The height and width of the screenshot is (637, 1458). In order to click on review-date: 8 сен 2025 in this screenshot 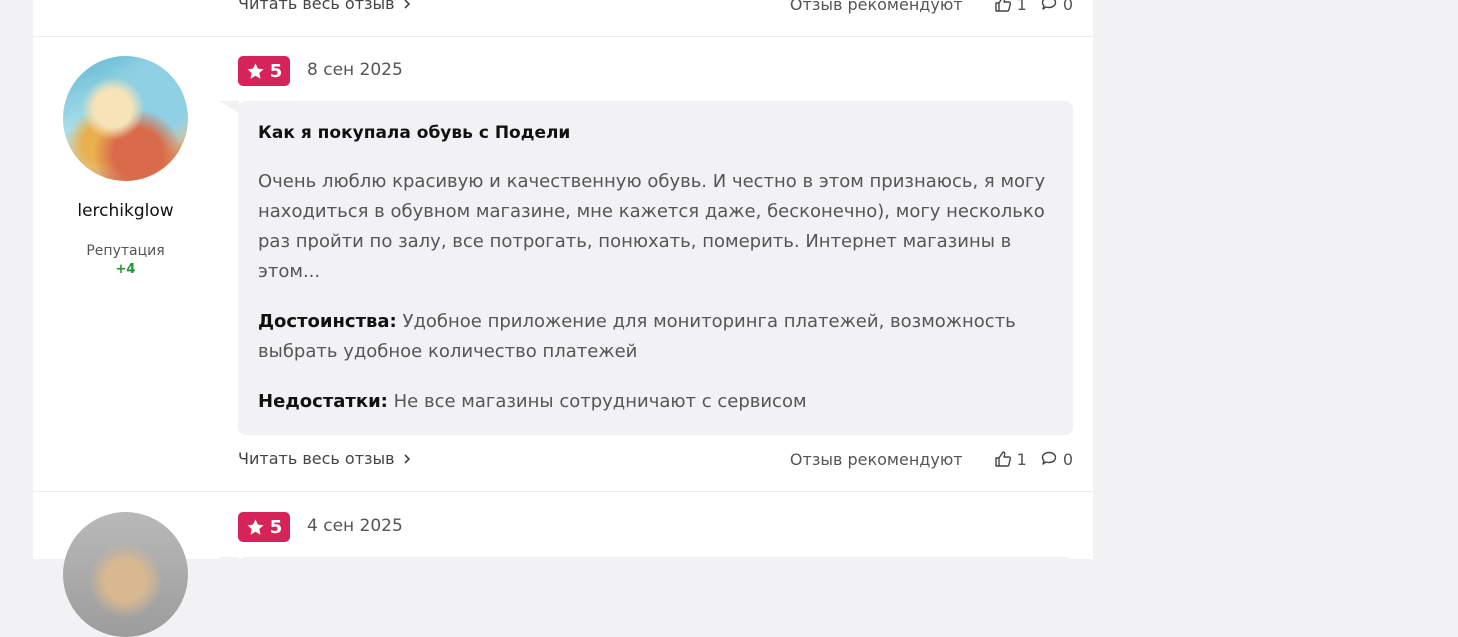, I will do `click(355, 70)`.